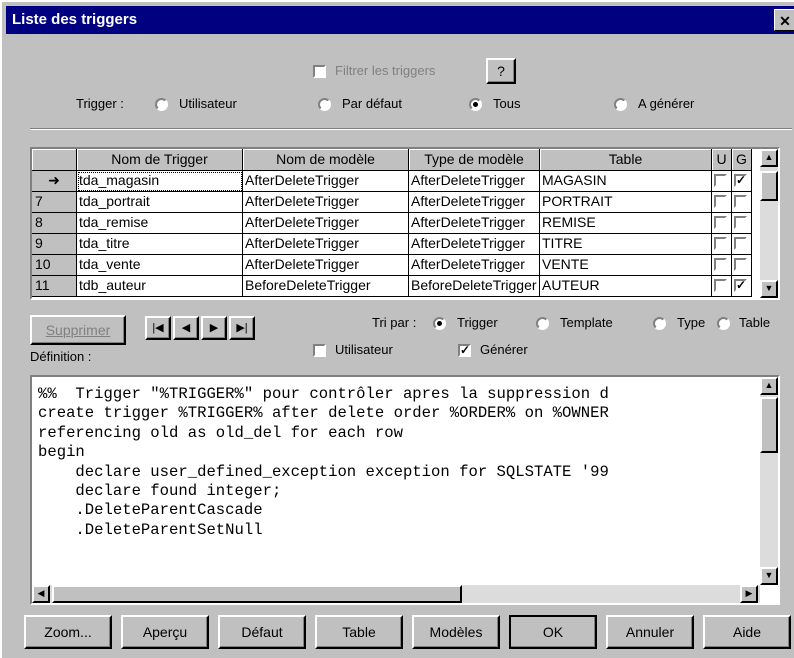 This screenshot has width=794, height=658. Describe the element at coordinates (242, 328) in the screenshot. I see `nav-last-button: ▶|` at that location.